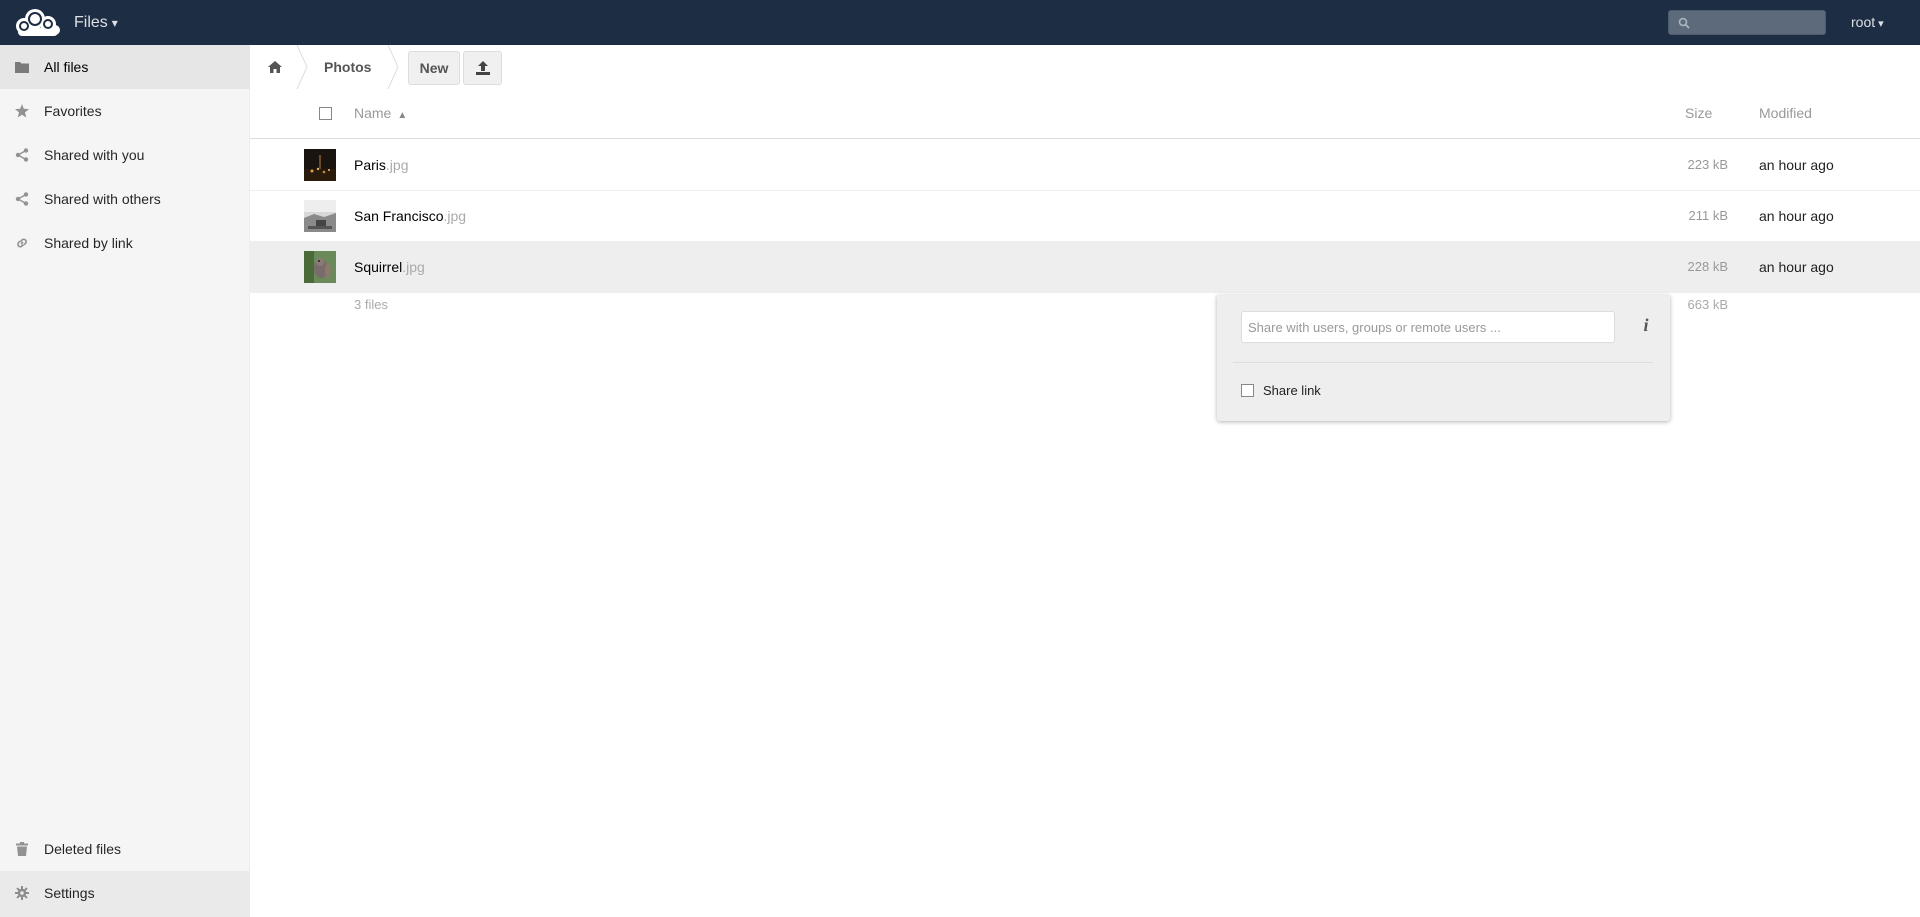 The image size is (1920, 917). I want to click on upload-button, so click(482, 68).